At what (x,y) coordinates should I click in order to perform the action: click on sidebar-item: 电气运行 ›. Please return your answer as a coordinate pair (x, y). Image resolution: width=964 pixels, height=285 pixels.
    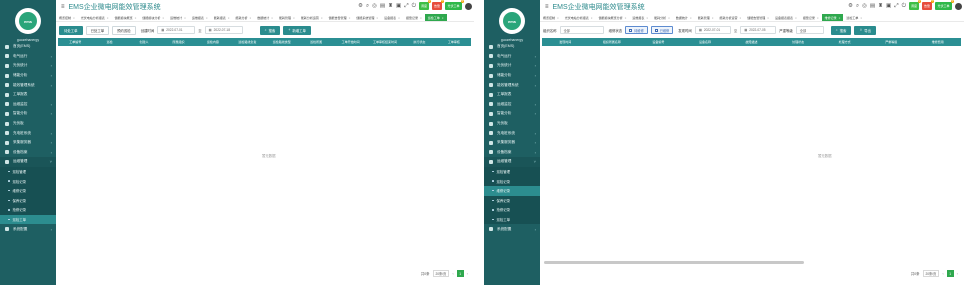
    Looking at the image, I should click on (512, 57).